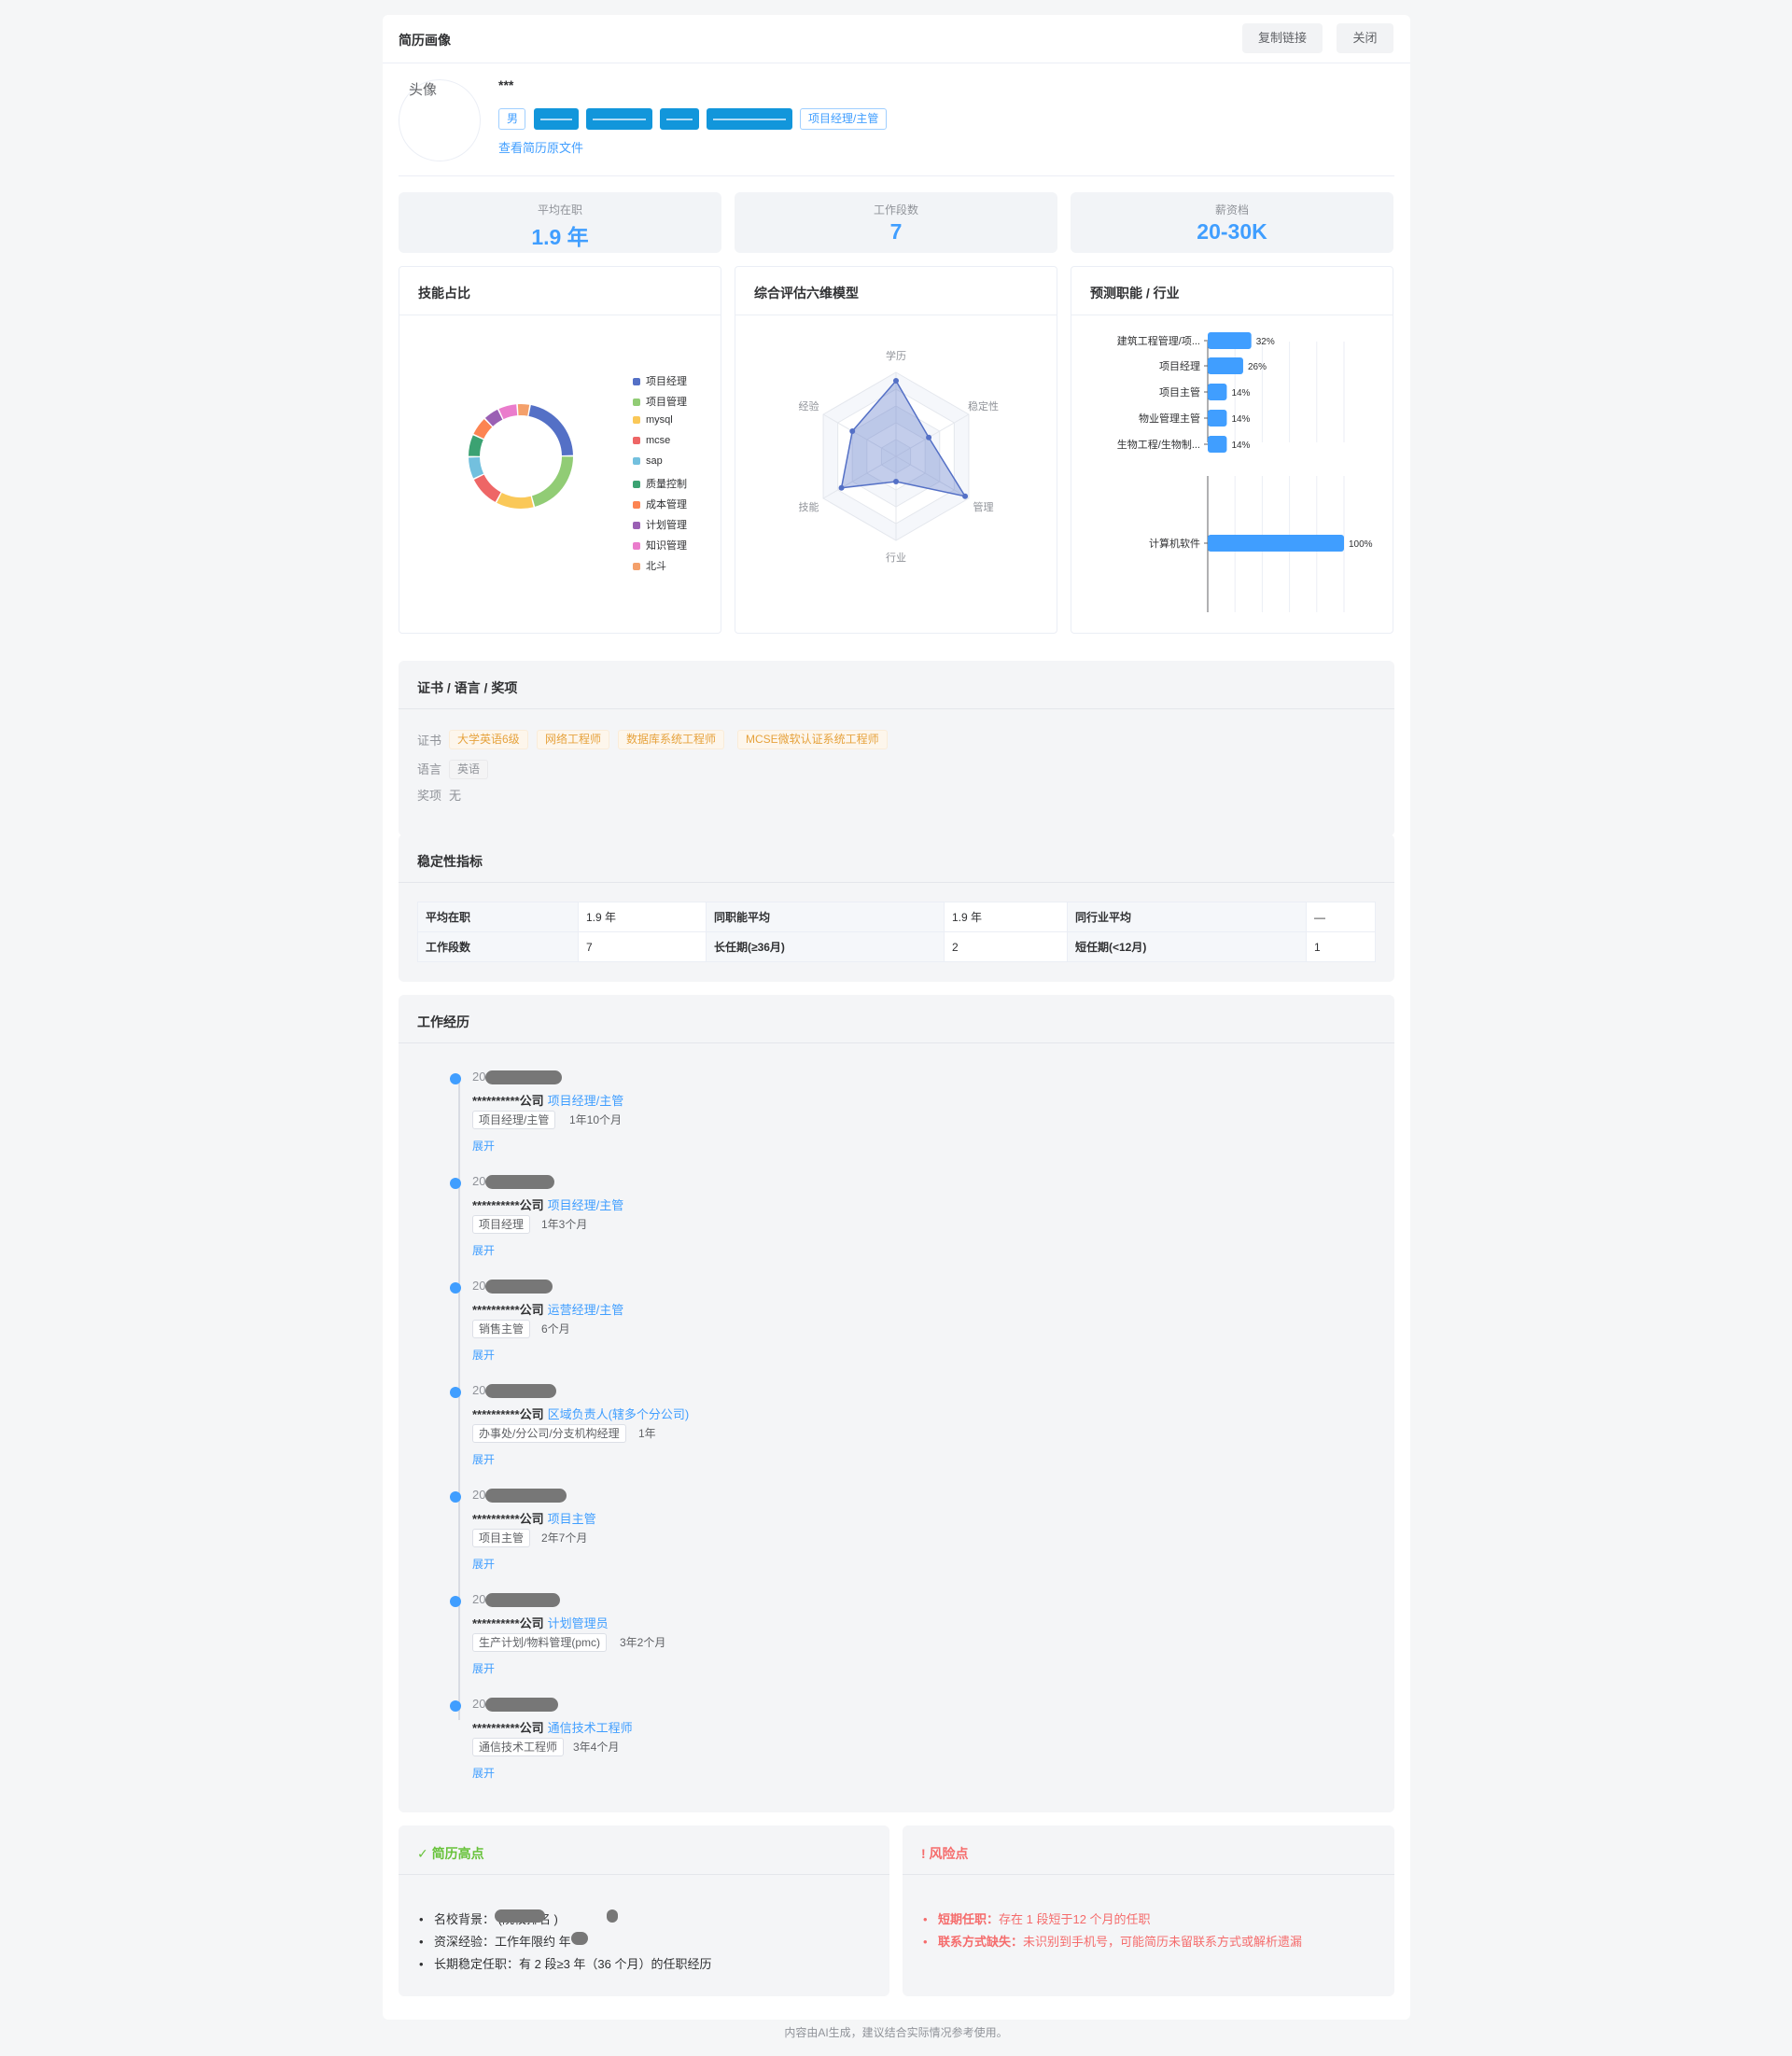 Image resolution: width=1792 pixels, height=2056 pixels. Describe the element at coordinates (501, 1224) in the screenshot. I see `job-tag: 项目经理` at that location.